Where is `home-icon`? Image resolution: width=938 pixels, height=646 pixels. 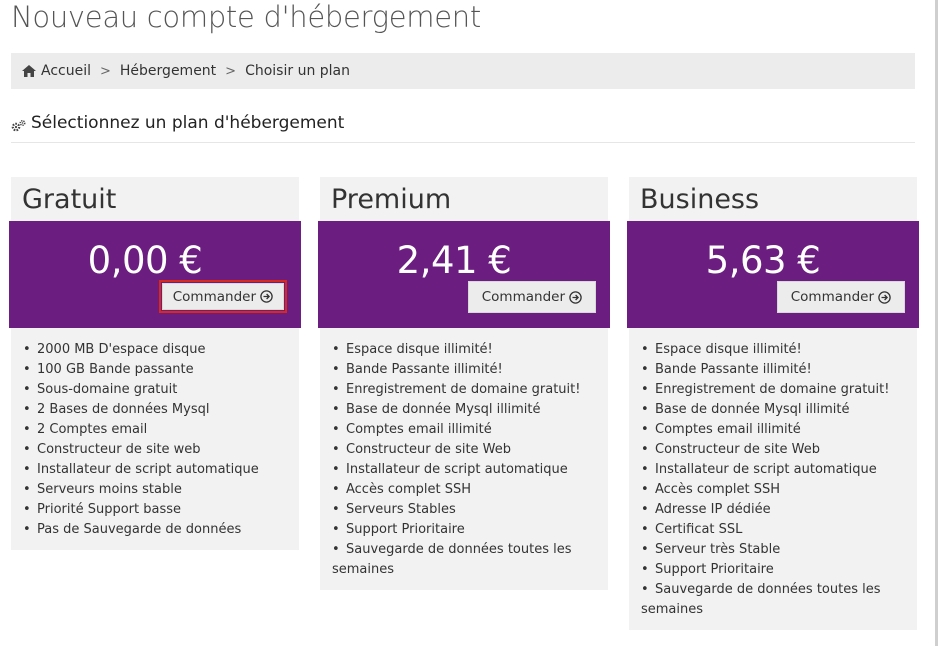 home-icon is located at coordinates (29, 71).